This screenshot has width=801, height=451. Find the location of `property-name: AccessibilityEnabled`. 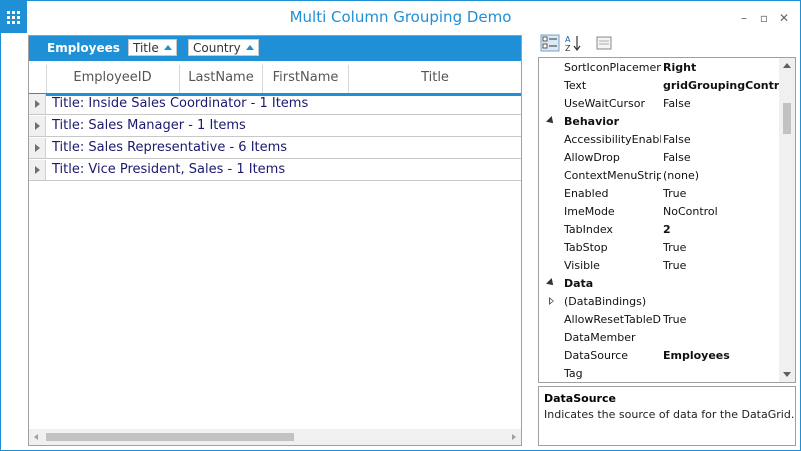

property-name: AccessibilityEnabled is located at coordinates (612, 139).